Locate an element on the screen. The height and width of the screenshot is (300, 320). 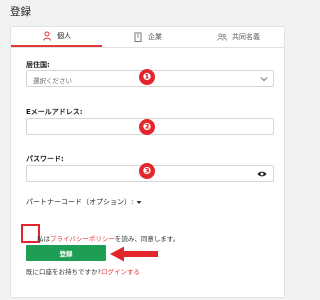
pointer-arrow-icon is located at coordinates (134, 254).